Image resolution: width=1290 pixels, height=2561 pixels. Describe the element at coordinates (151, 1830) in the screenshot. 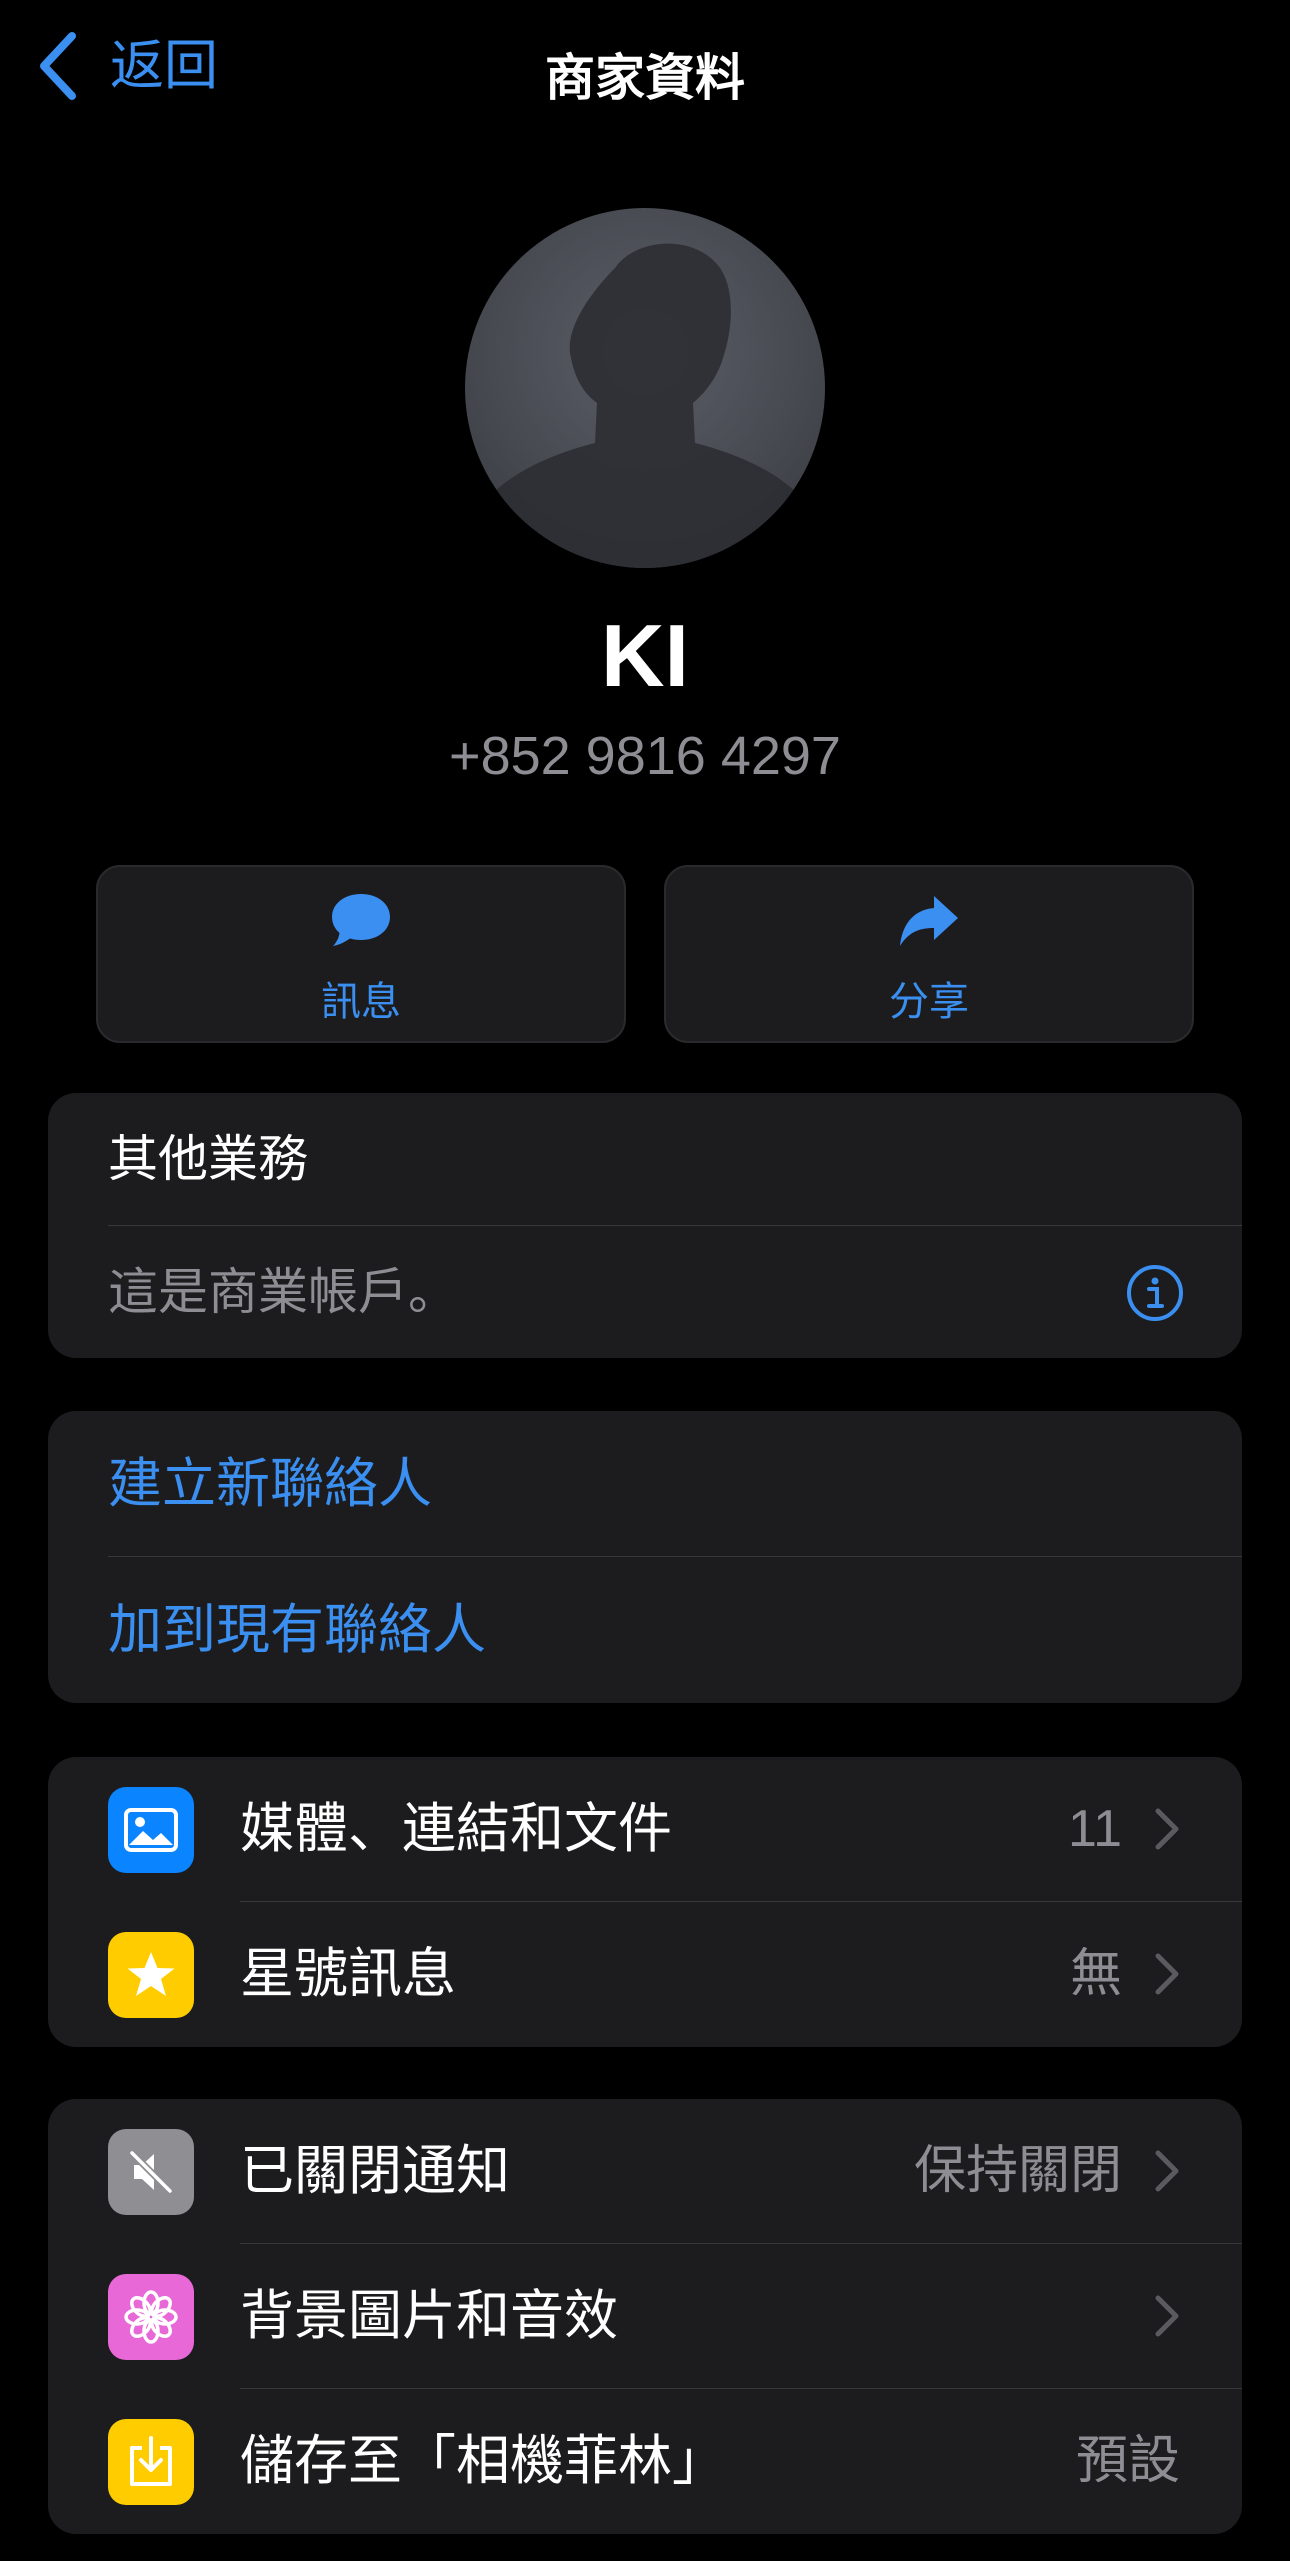

I see `photo-icon` at that location.